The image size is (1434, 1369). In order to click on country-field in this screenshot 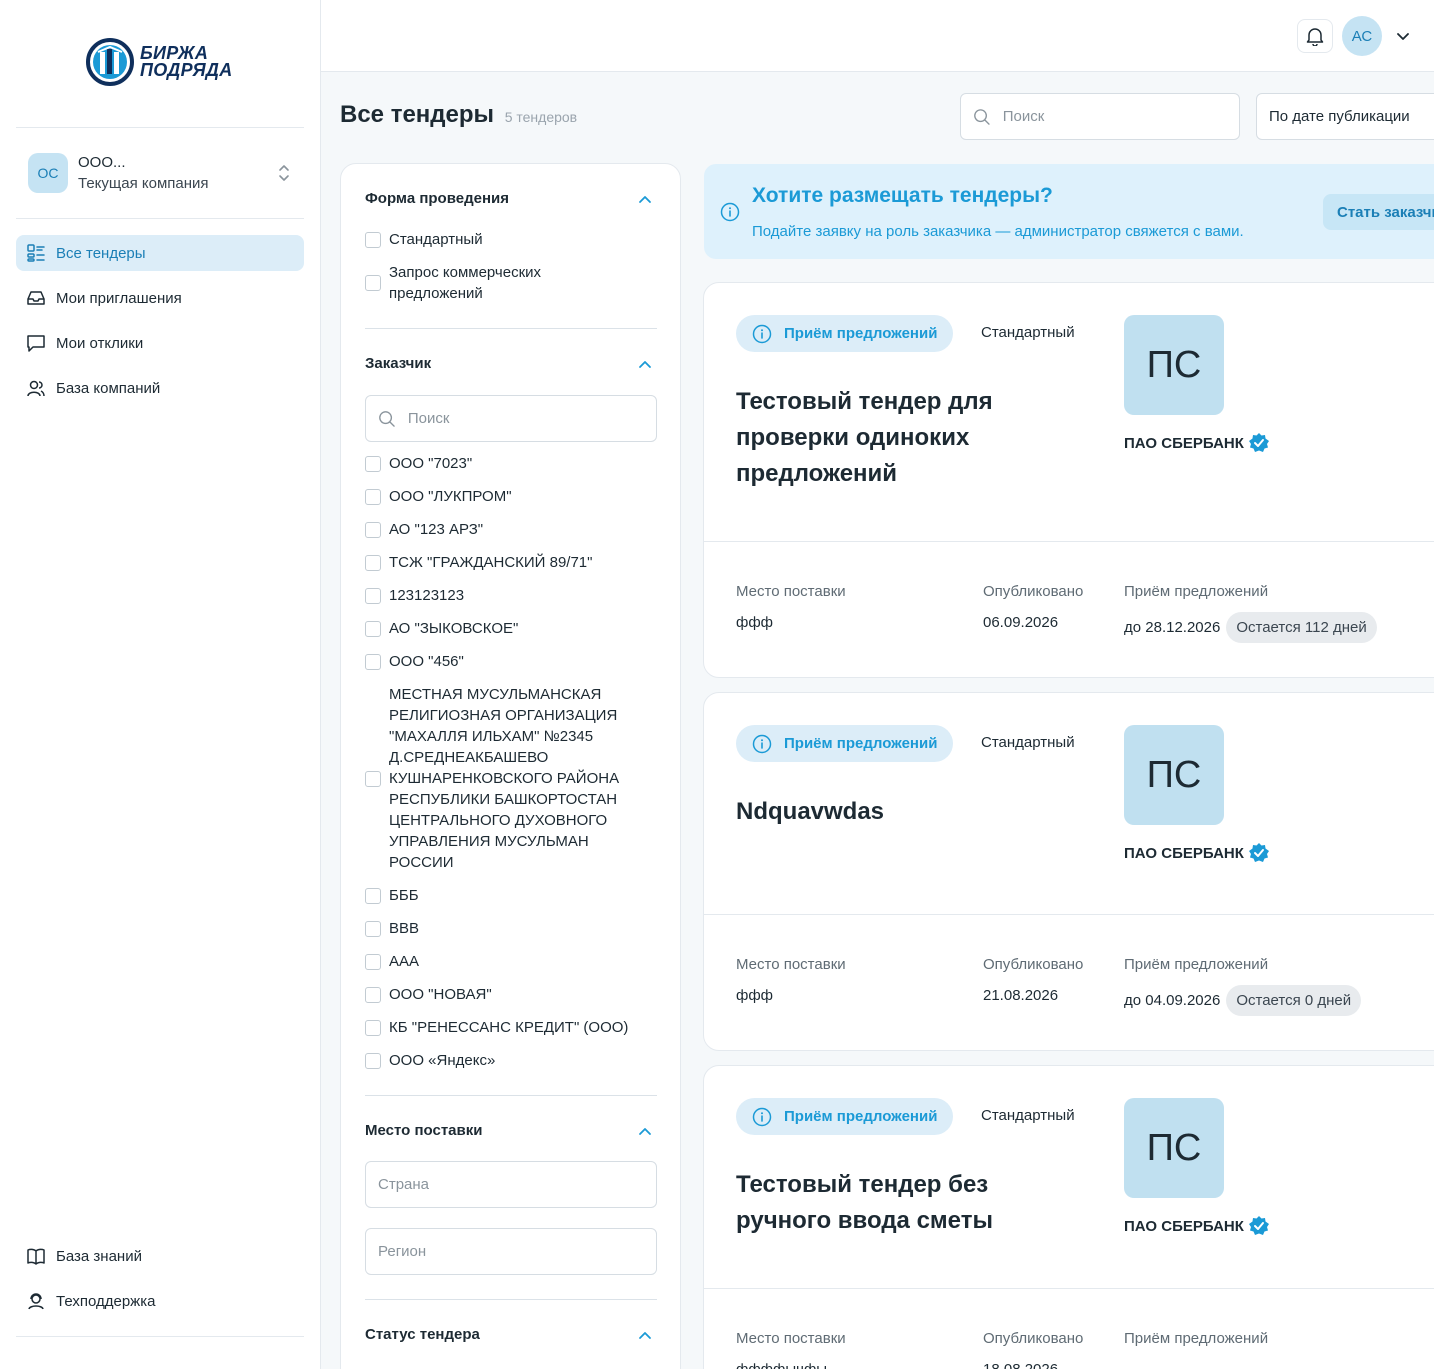, I will do `click(511, 1184)`.